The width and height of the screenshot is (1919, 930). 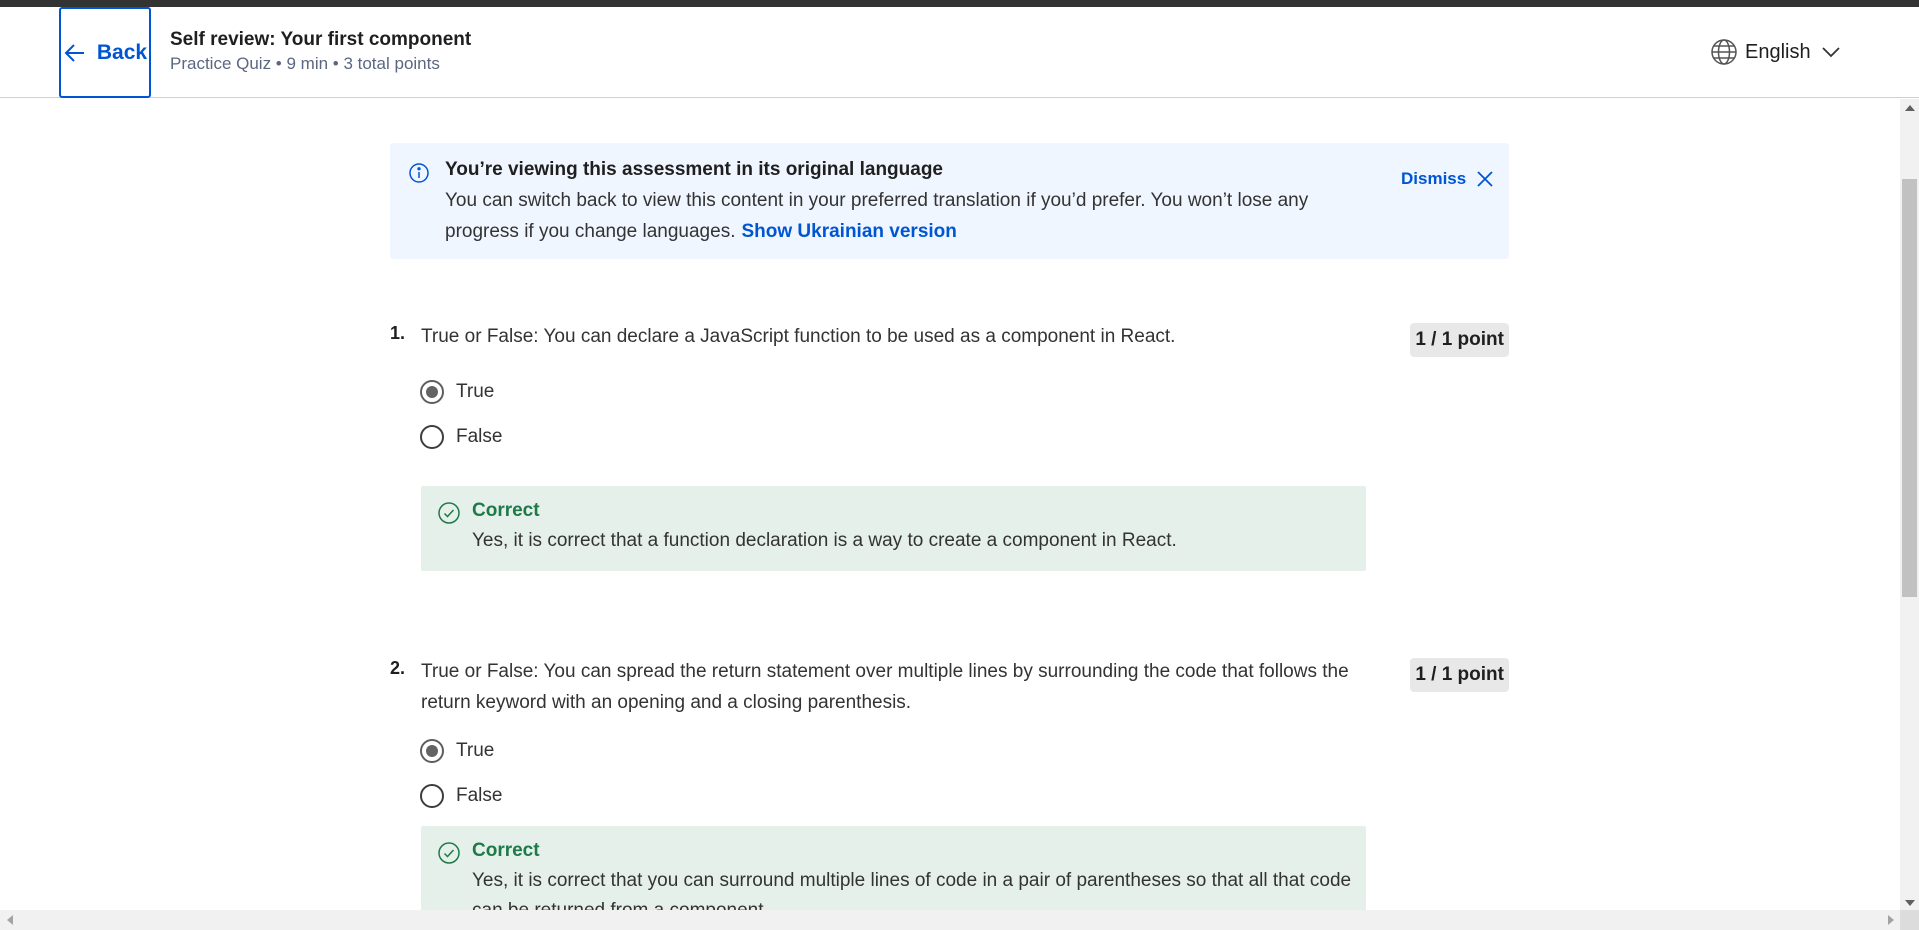 What do you see at coordinates (10, 920) in the screenshot?
I see `scroll-left-arrow` at bounding box center [10, 920].